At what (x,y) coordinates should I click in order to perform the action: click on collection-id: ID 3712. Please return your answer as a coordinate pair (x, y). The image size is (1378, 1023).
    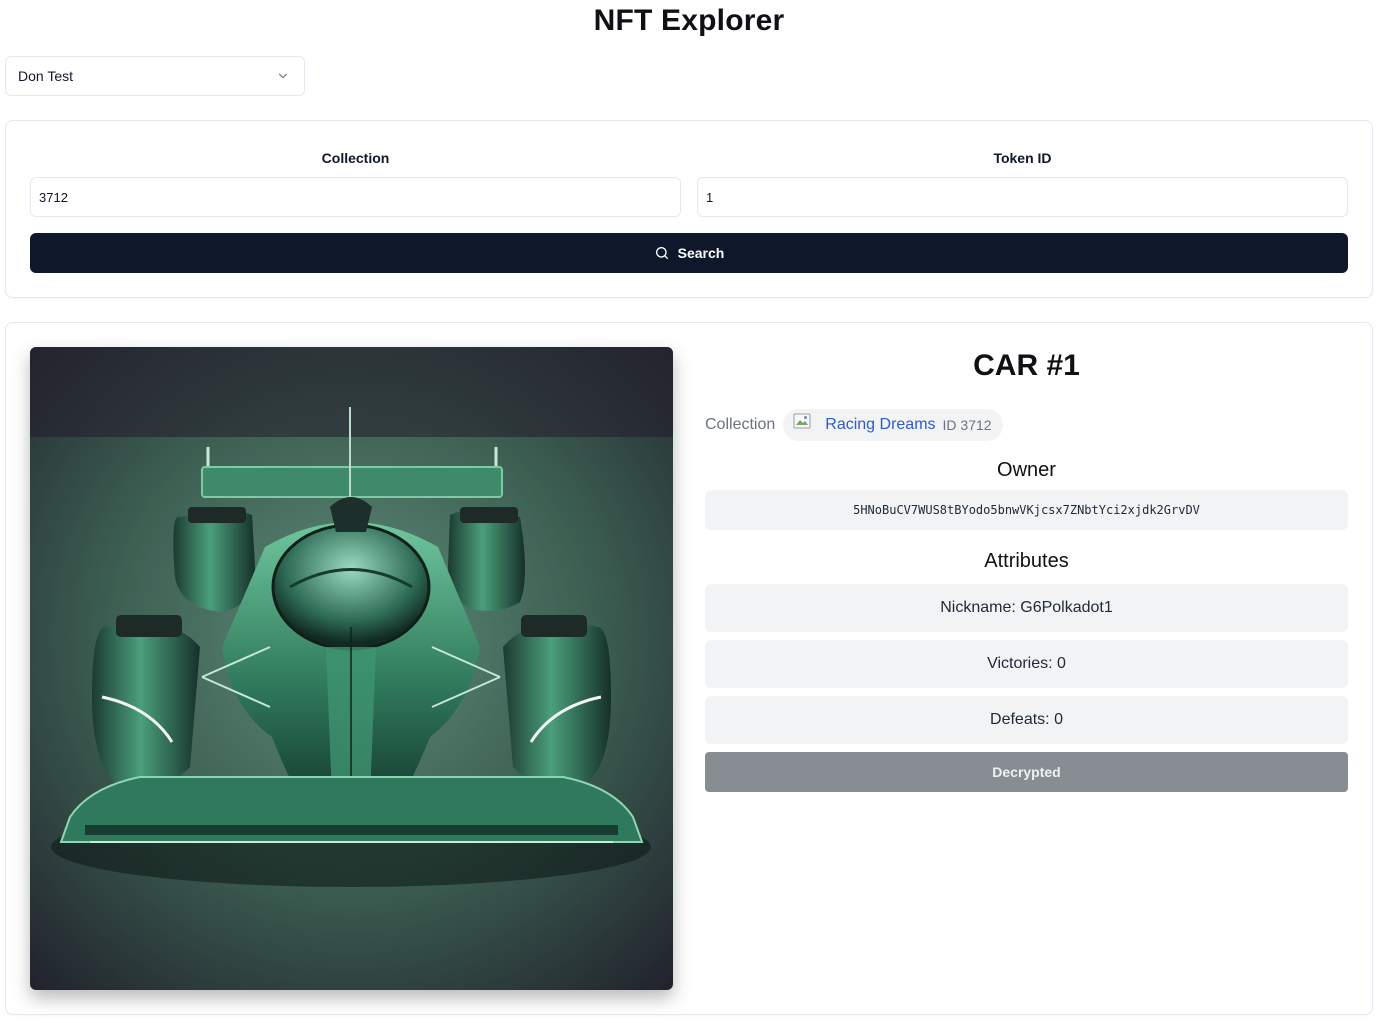
    Looking at the image, I should click on (967, 425).